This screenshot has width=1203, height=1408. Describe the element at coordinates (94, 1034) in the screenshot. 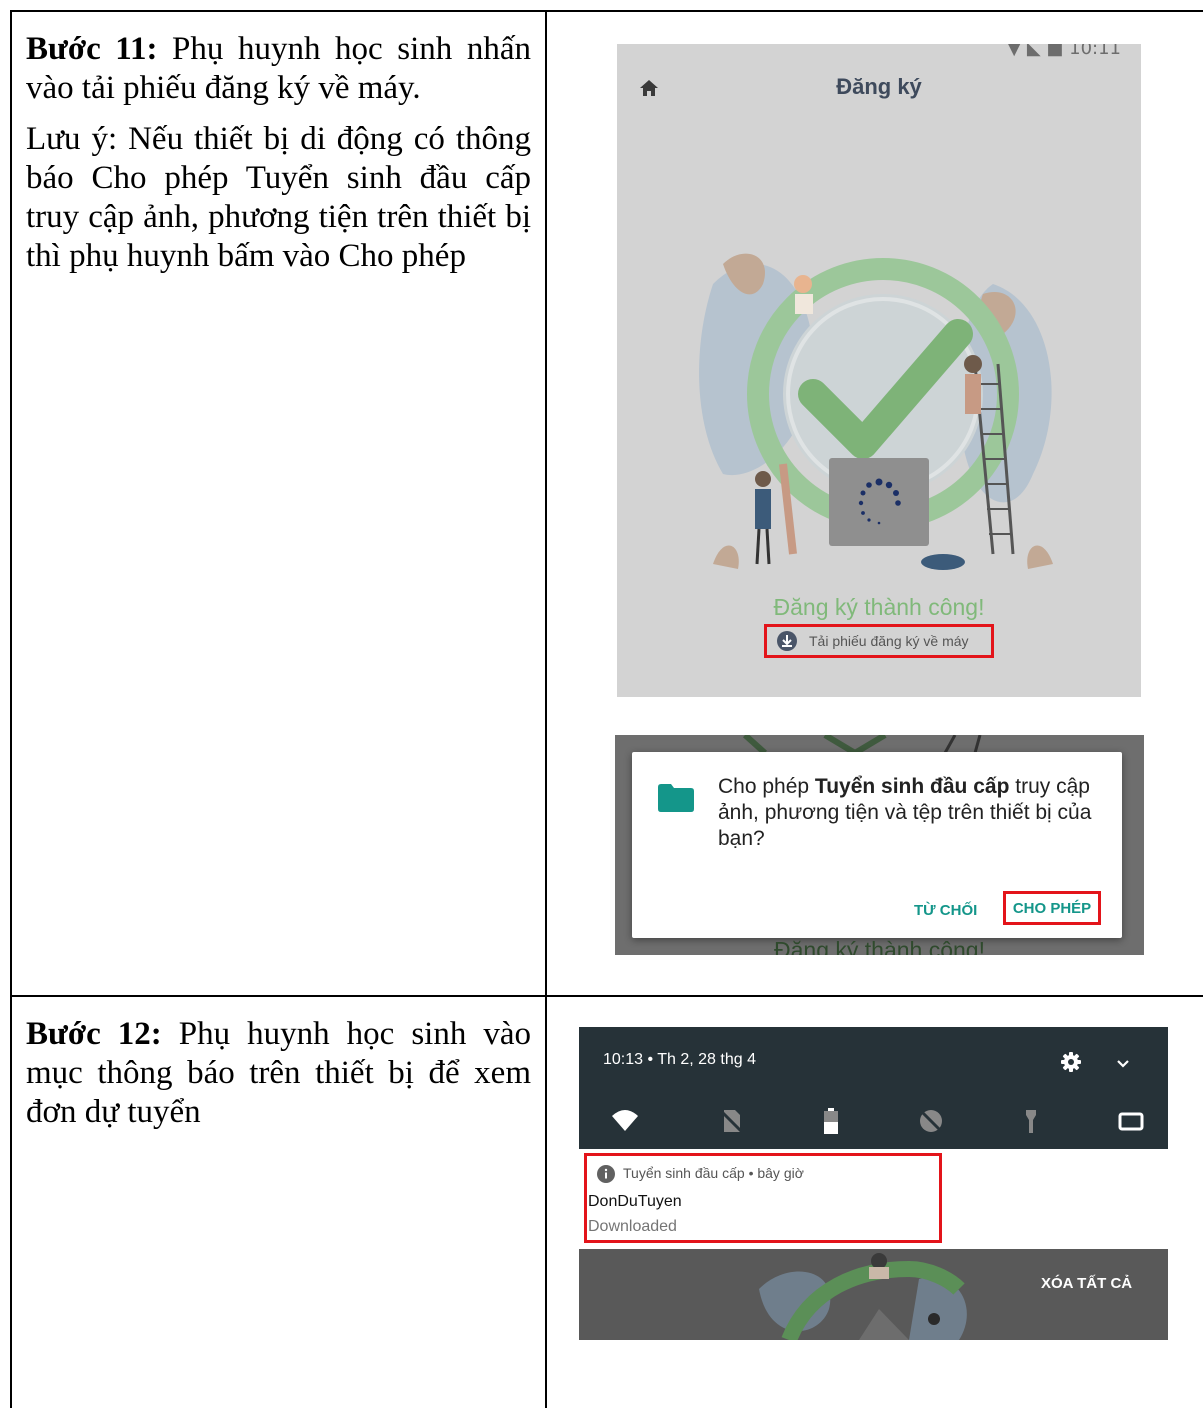

I see `step12-label: Bước 12:` at that location.